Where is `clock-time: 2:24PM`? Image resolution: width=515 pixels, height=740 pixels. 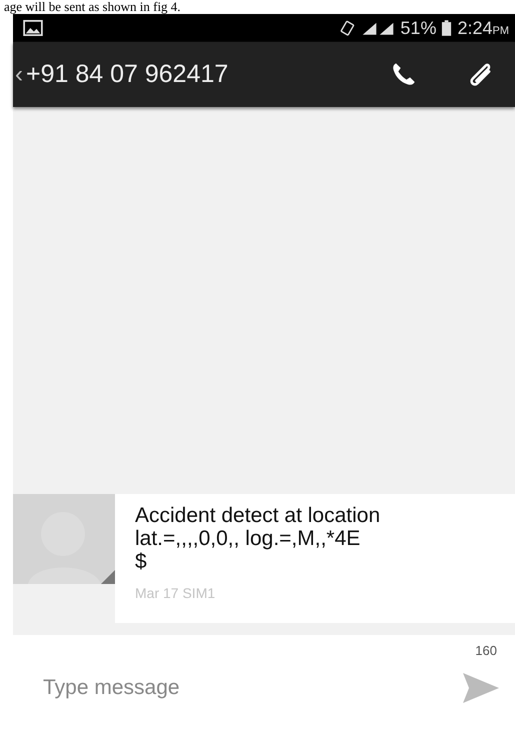
clock-time: 2:24PM is located at coordinates (483, 28).